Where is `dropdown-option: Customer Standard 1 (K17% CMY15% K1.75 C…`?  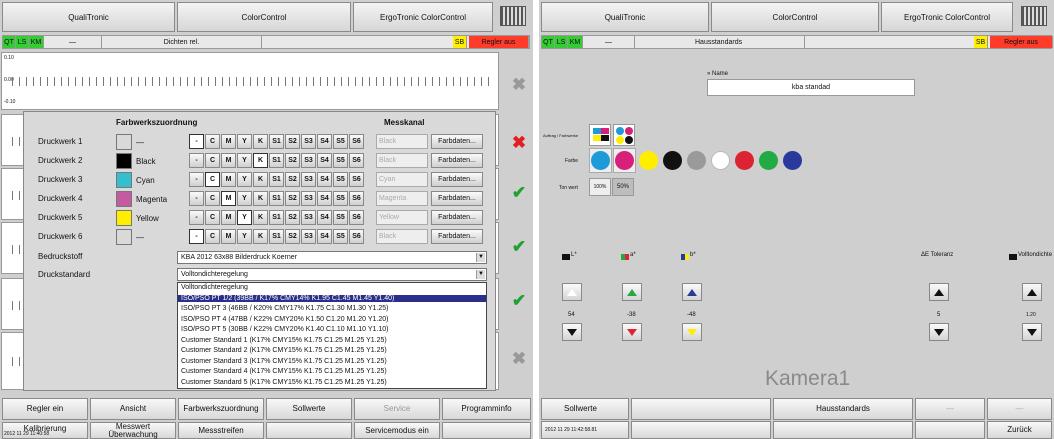 dropdown-option: Customer Standard 1 (K17% CMY15% K1.75 C… is located at coordinates (284, 340).